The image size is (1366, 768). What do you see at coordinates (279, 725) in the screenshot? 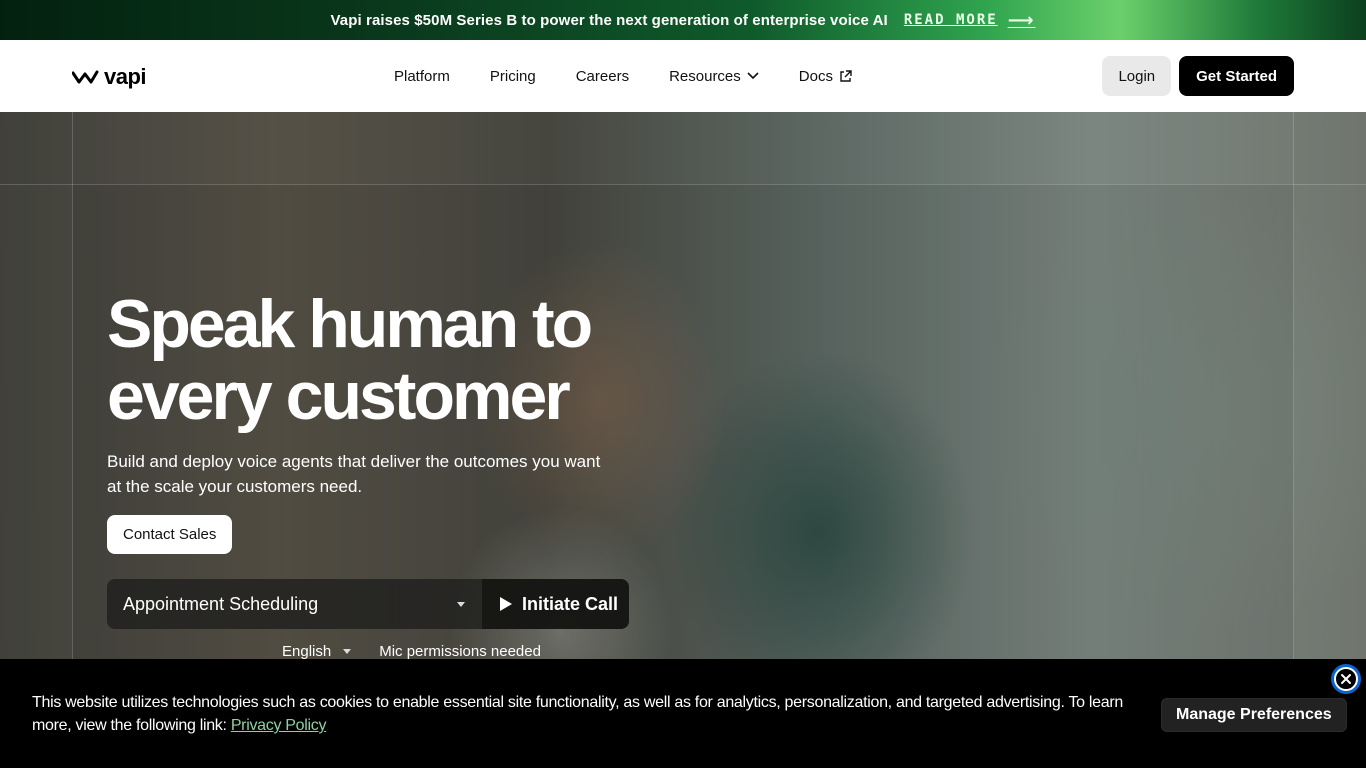
I see `privacy-policy-link: Privacy Policy` at bounding box center [279, 725].